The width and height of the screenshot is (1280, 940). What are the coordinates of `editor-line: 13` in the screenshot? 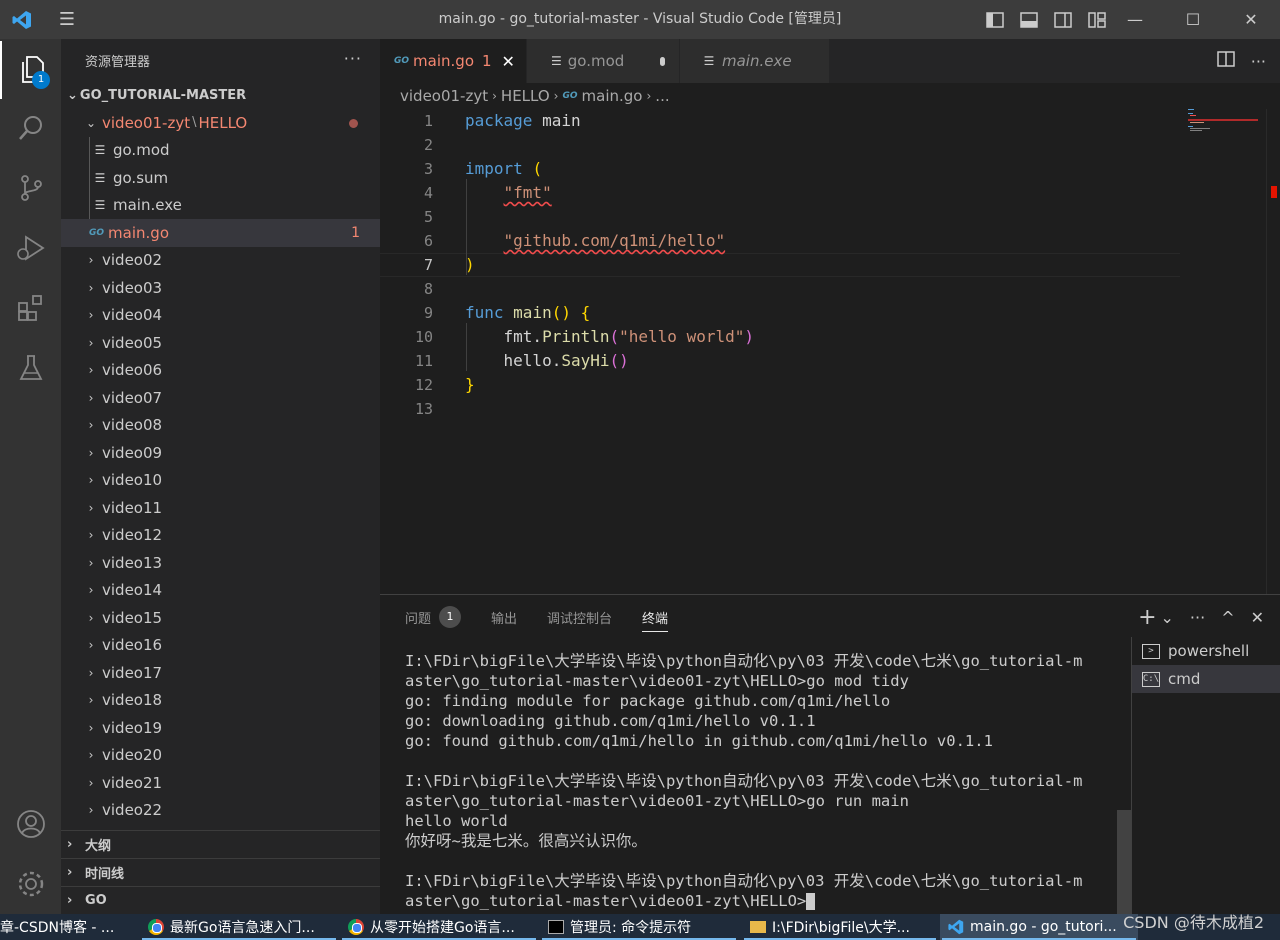 It's located at (780, 409).